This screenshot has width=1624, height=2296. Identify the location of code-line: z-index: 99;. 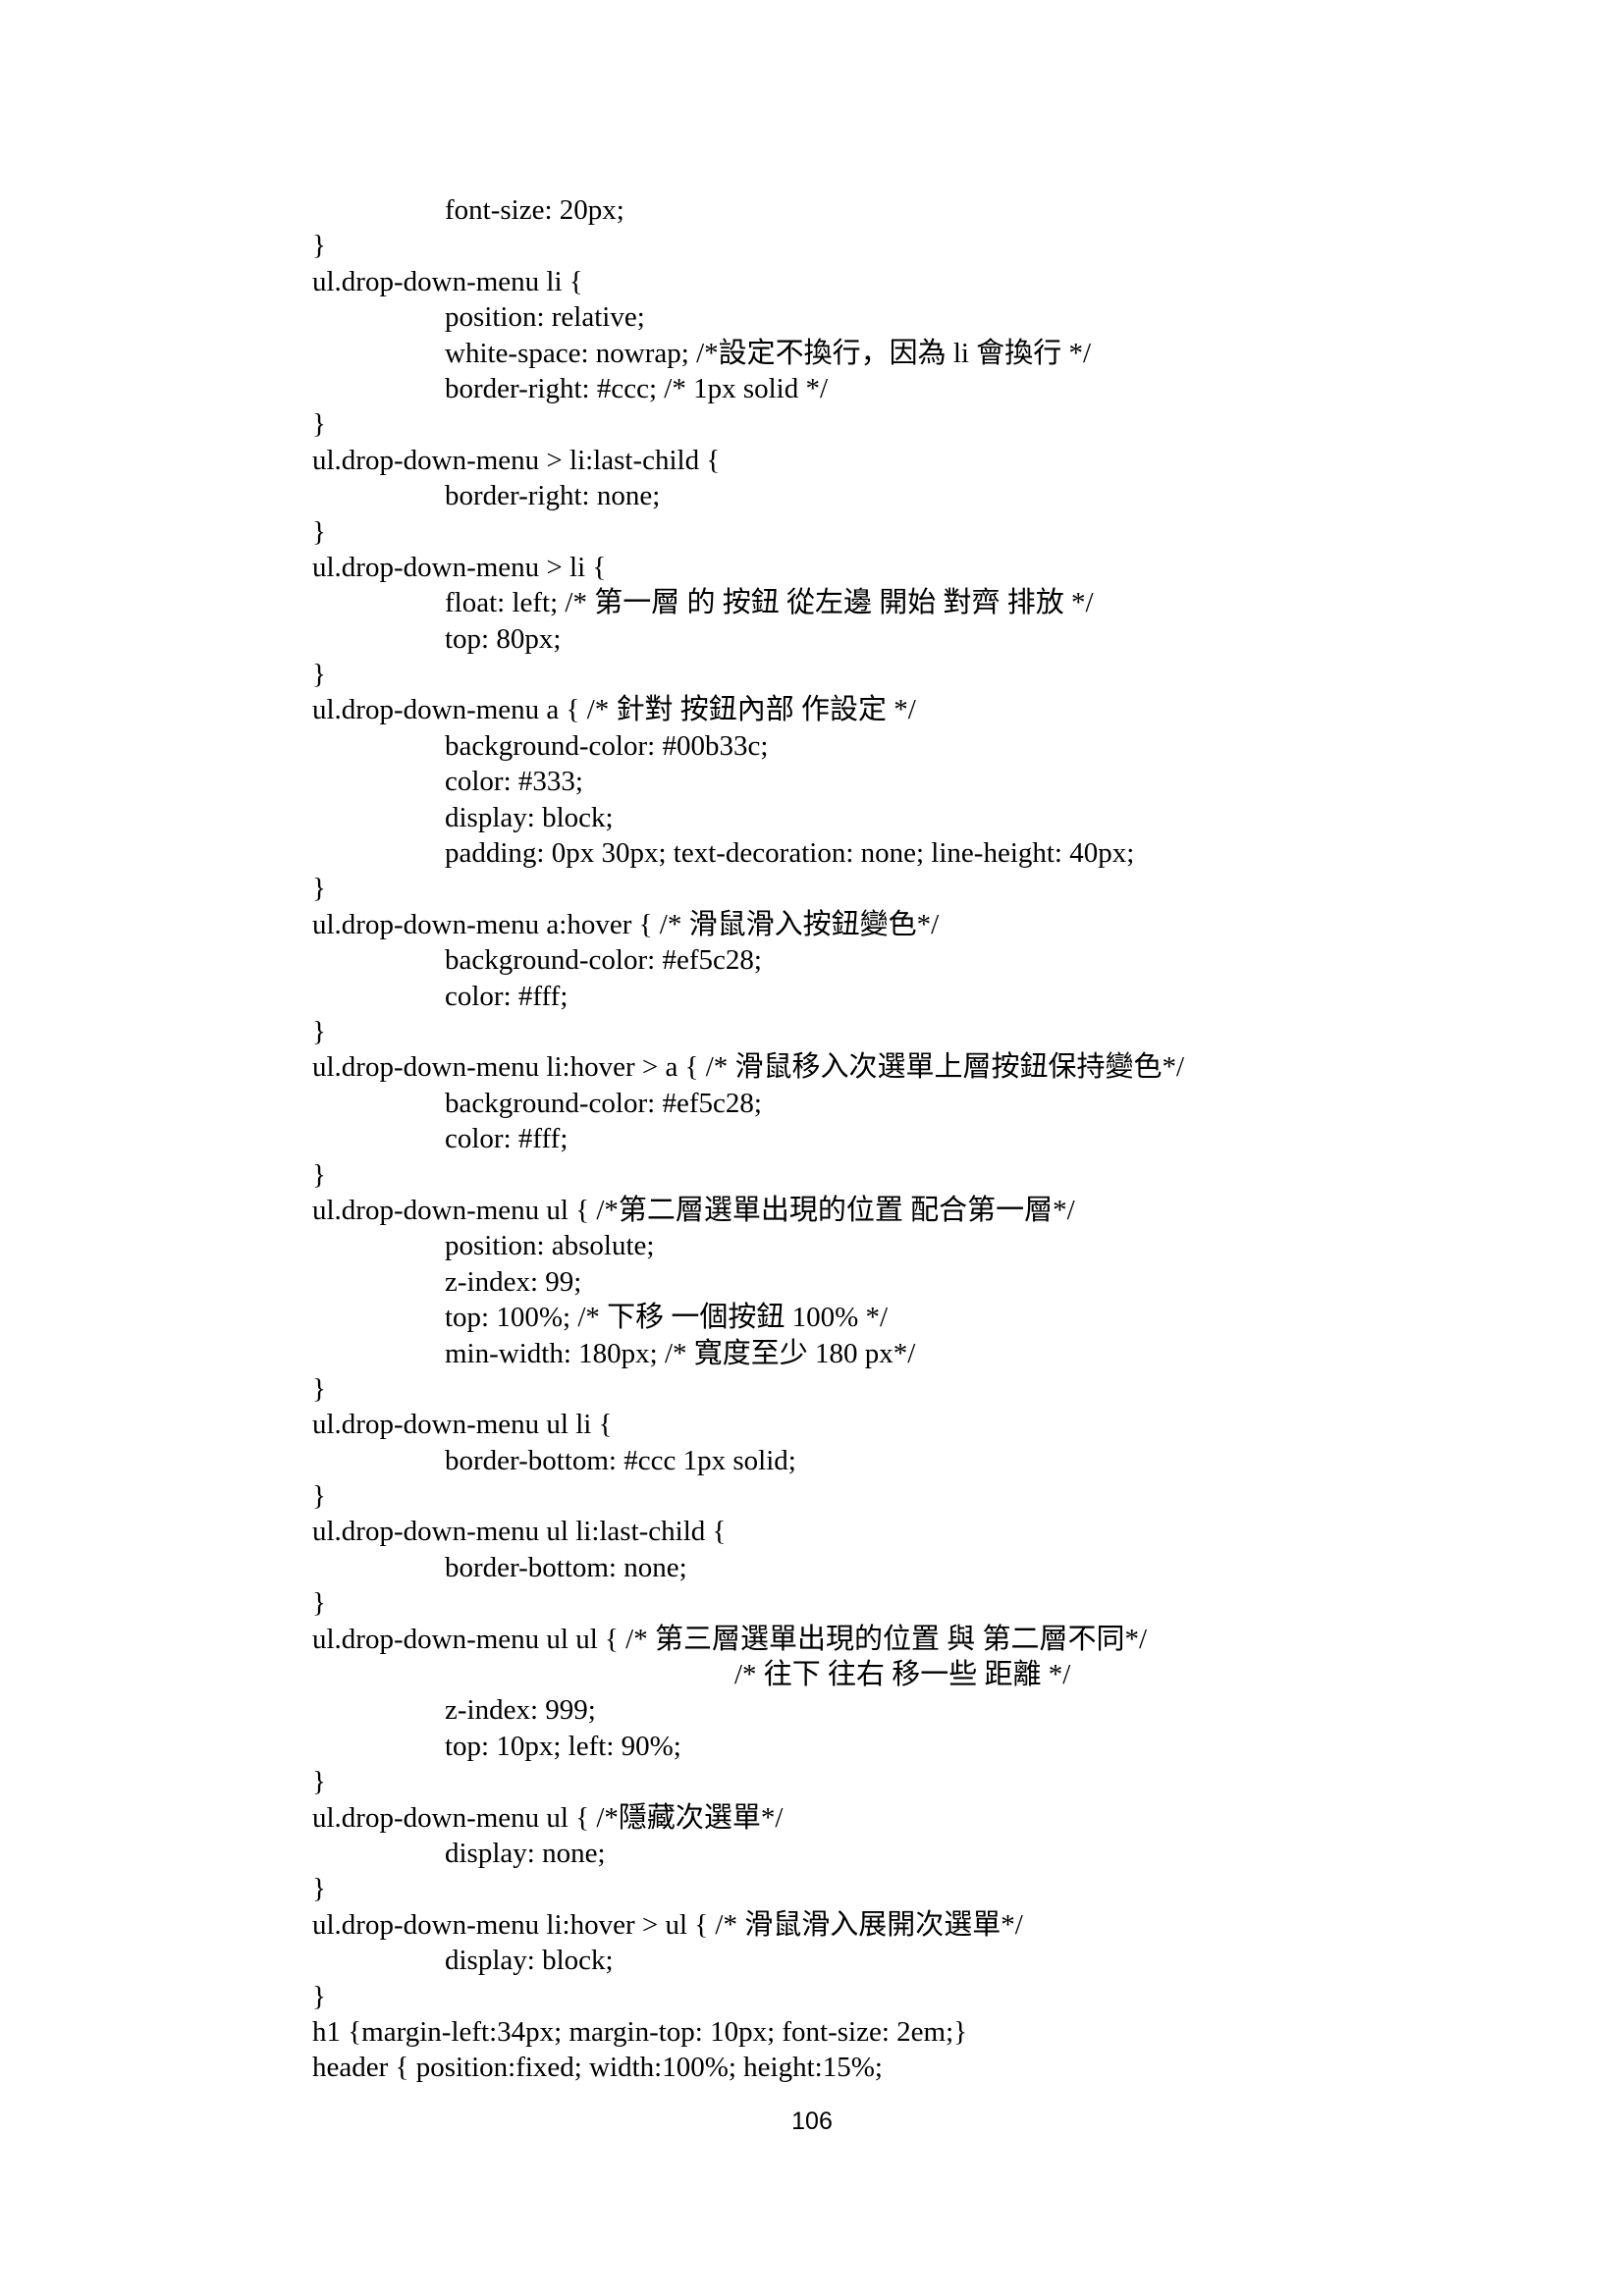
(513, 1282).